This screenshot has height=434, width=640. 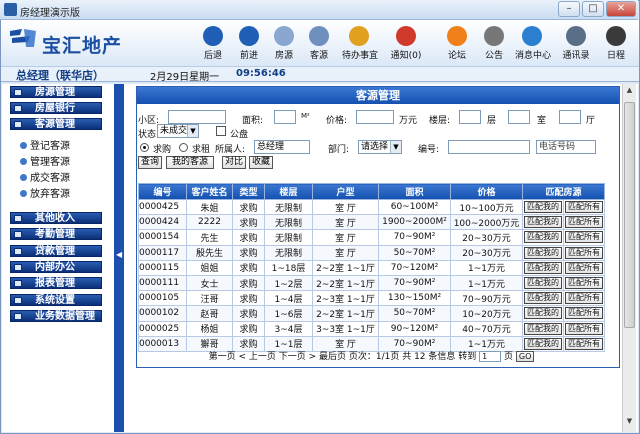 What do you see at coordinates (249, 45) in the screenshot?
I see `toolbar-button-1: 前进` at bounding box center [249, 45].